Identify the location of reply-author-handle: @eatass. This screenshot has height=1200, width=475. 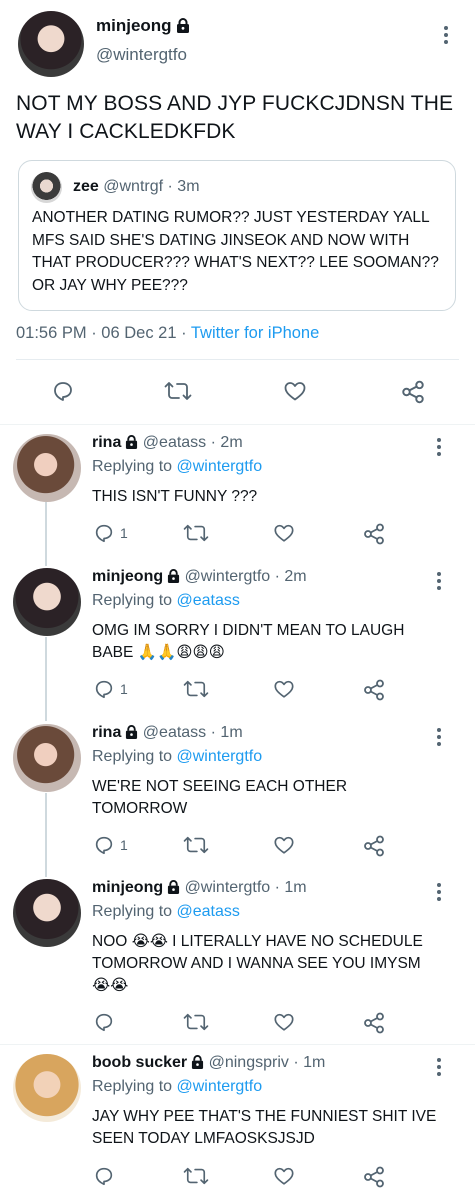
(174, 442).